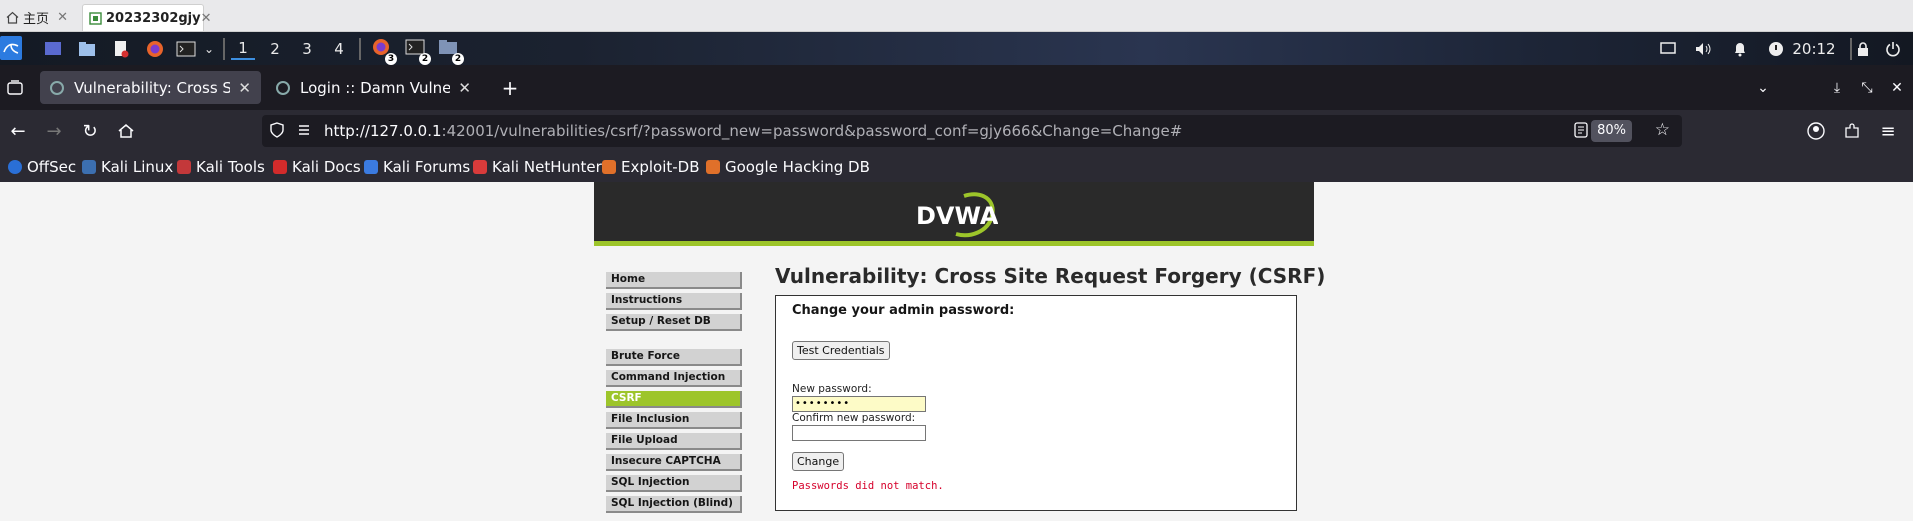 The image size is (1913, 521). Describe the element at coordinates (417, 167) in the screenshot. I see `bookmark-kali-forums: Kali Forums` at that location.